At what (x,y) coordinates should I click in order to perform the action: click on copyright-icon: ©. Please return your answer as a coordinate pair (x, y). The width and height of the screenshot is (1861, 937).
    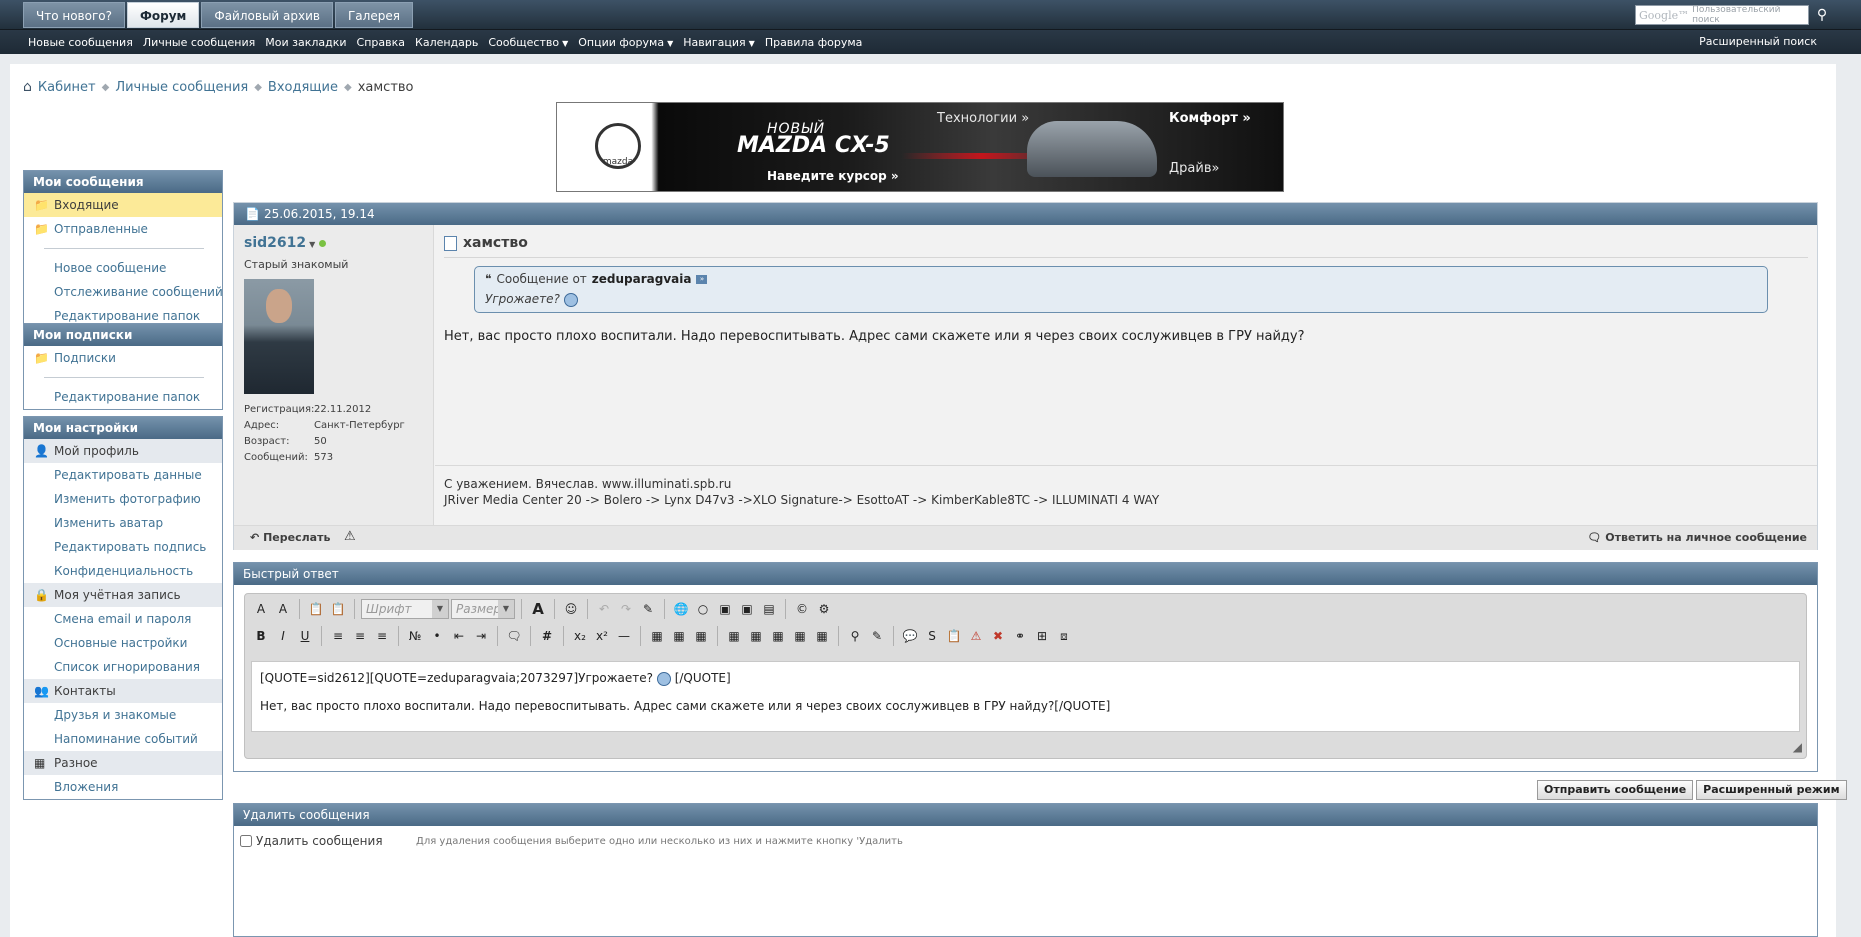
    Looking at the image, I should click on (802, 609).